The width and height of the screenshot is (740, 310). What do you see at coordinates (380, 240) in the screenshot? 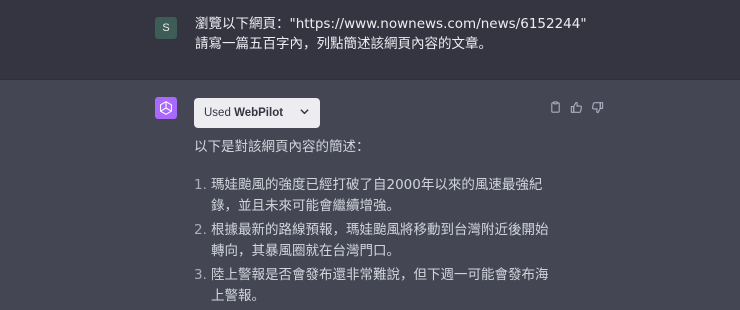
I see `list-item-text: 根據最新的路線預報，瑪娃颱風將移動到台灣附近後開始轉向，其暴風圈就在台灣門口。` at bounding box center [380, 240].